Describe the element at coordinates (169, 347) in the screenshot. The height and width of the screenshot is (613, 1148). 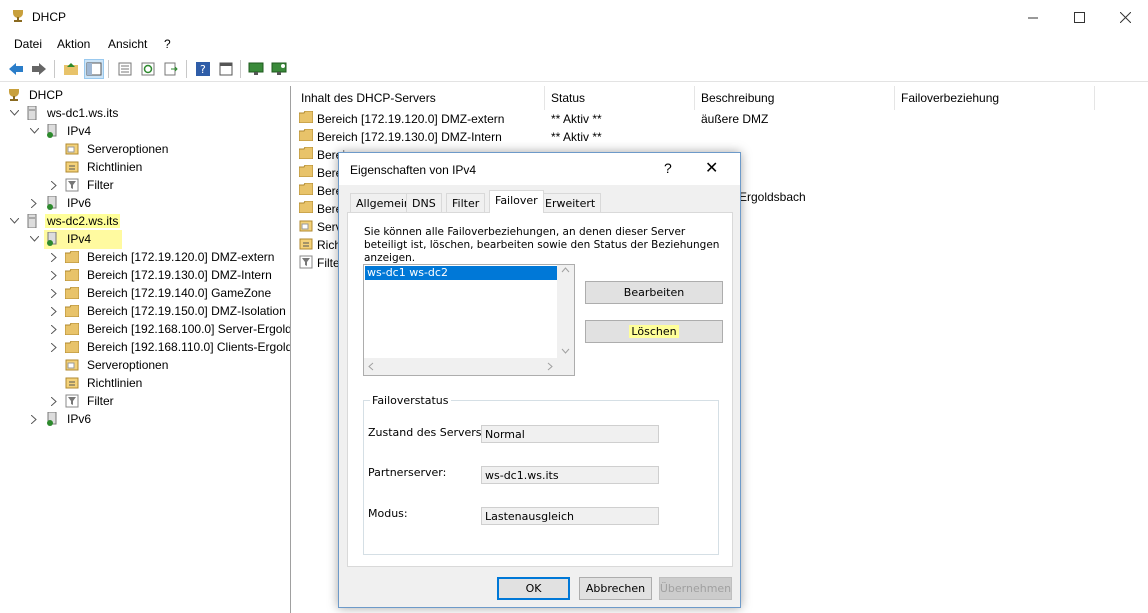
I see `tree-scope: Bereich [192.168.110.0] Clients-Ergolds` at that location.